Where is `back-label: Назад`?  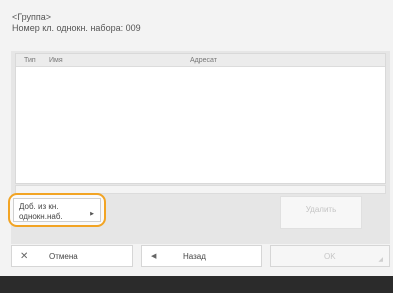 back-label: Назад is located at coordinates (194, 256).